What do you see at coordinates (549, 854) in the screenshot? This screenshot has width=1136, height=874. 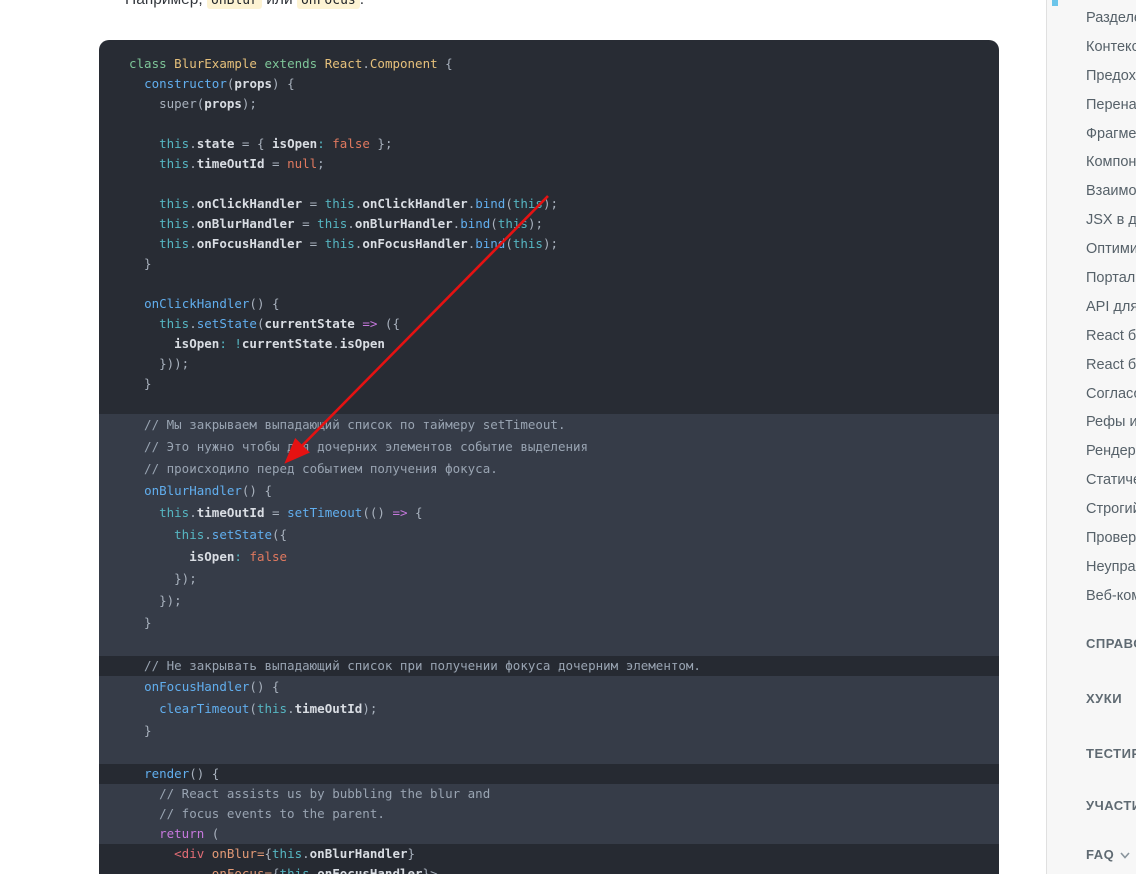 I see `code-line: <div onBlur={this.onBlurHandler}` at bounding box center [549, 854].